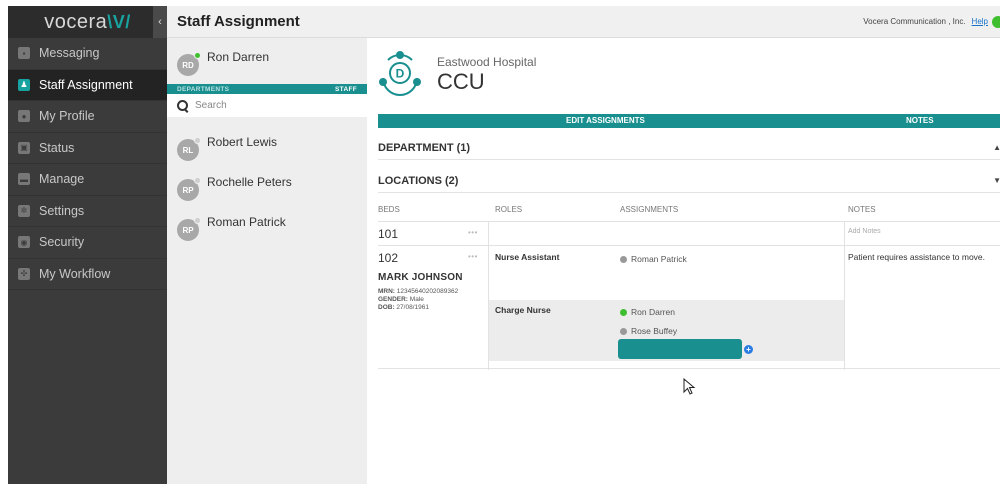 The image size is (1000, 484). Describe the element at coordinates (389, 209) in the screenshot. I see `column-beds: BEDS` at that location.